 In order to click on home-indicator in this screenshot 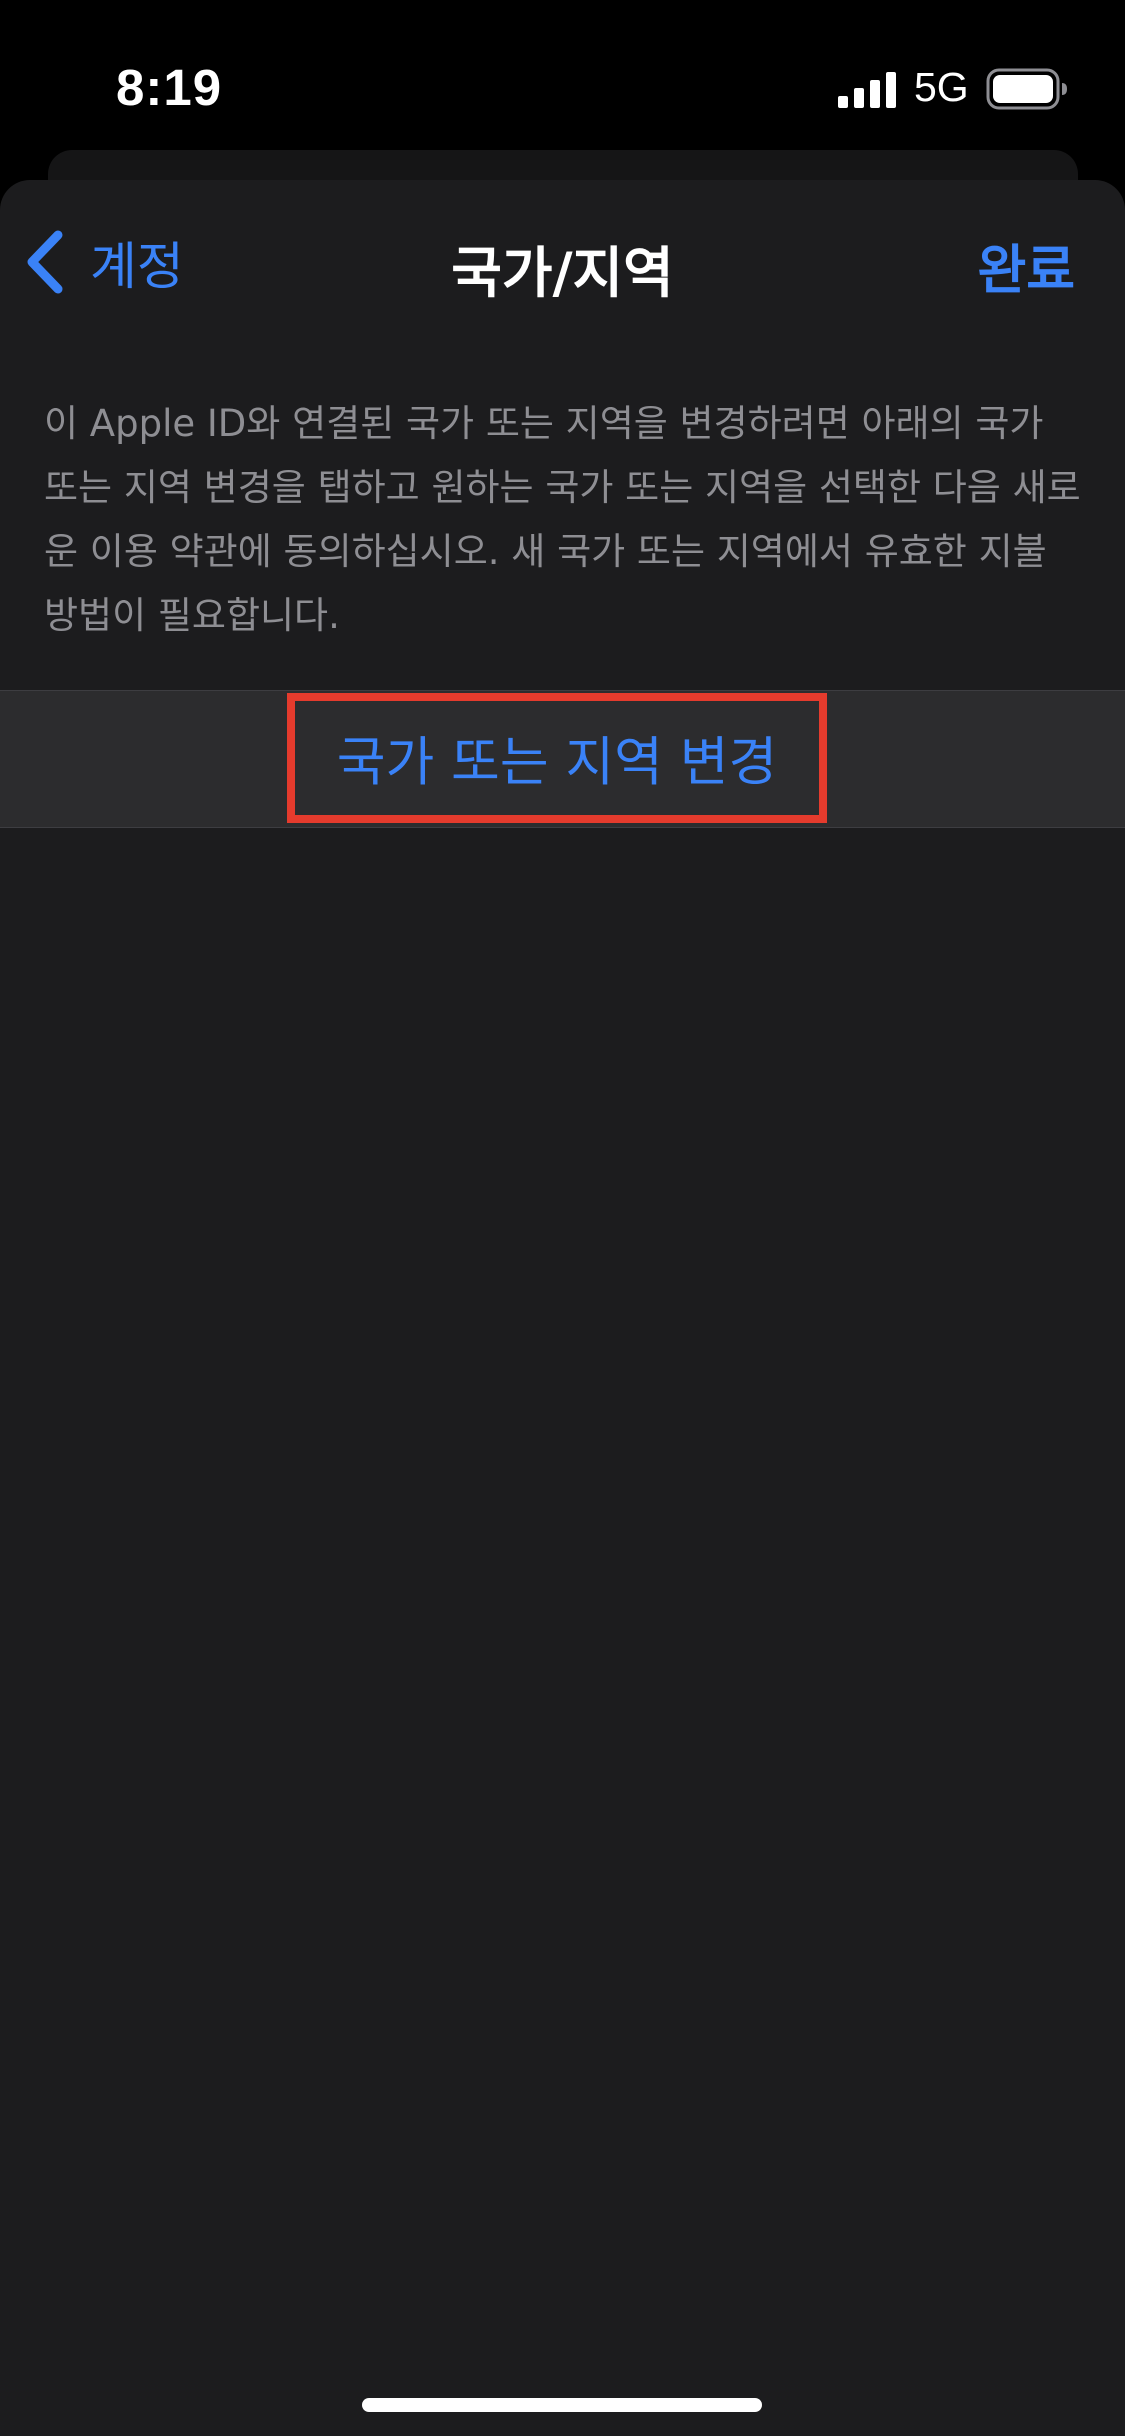, I will do `click(562, 2405)`.